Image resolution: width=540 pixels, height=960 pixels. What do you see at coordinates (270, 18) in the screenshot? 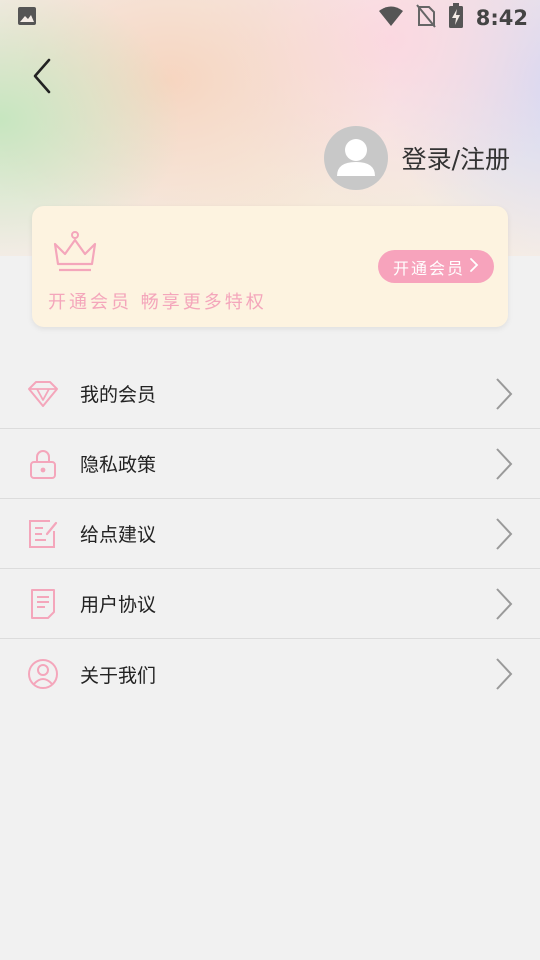
I see `status-bar: 8:42` at bounding box center [270, 18].